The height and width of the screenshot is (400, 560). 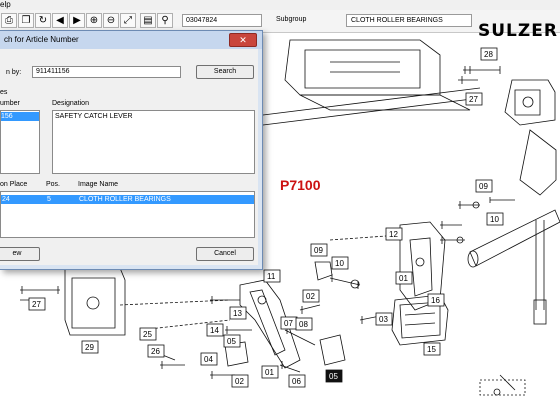 I want to click on results-row-selected: 24 5 CLOTH ROLLER BEARINGS, so click(x=127, y=199).